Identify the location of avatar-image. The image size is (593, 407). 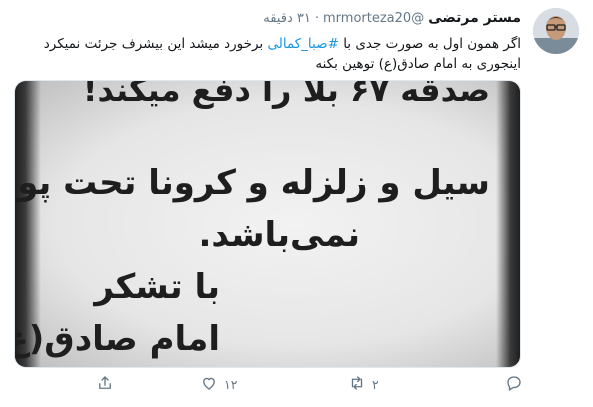
(556, 31).